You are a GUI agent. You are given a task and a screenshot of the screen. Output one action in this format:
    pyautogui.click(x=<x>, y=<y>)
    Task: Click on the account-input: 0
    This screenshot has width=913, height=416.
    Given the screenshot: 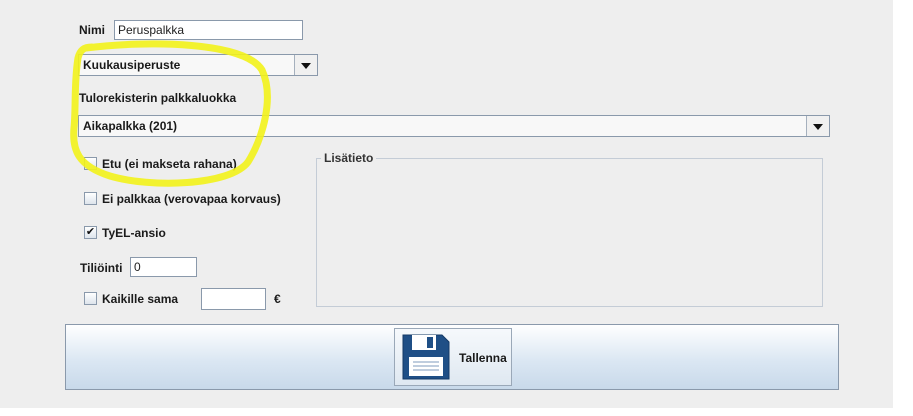 What is the action you would take?
    pyautogui.click(x=163, y=267)
    